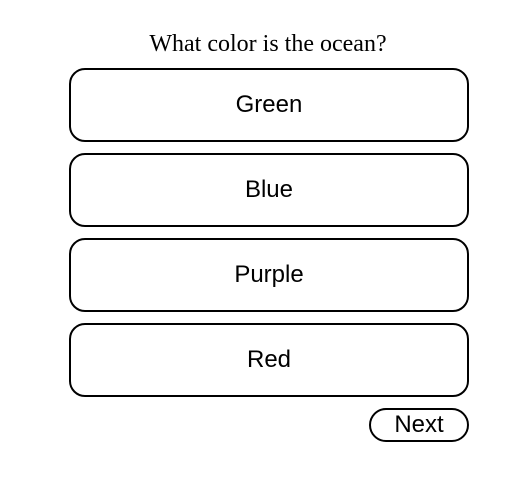 The height and width of the screenshot is (482, 526). I want to click on question-text: What color is the ocean?, so click(268, 44).